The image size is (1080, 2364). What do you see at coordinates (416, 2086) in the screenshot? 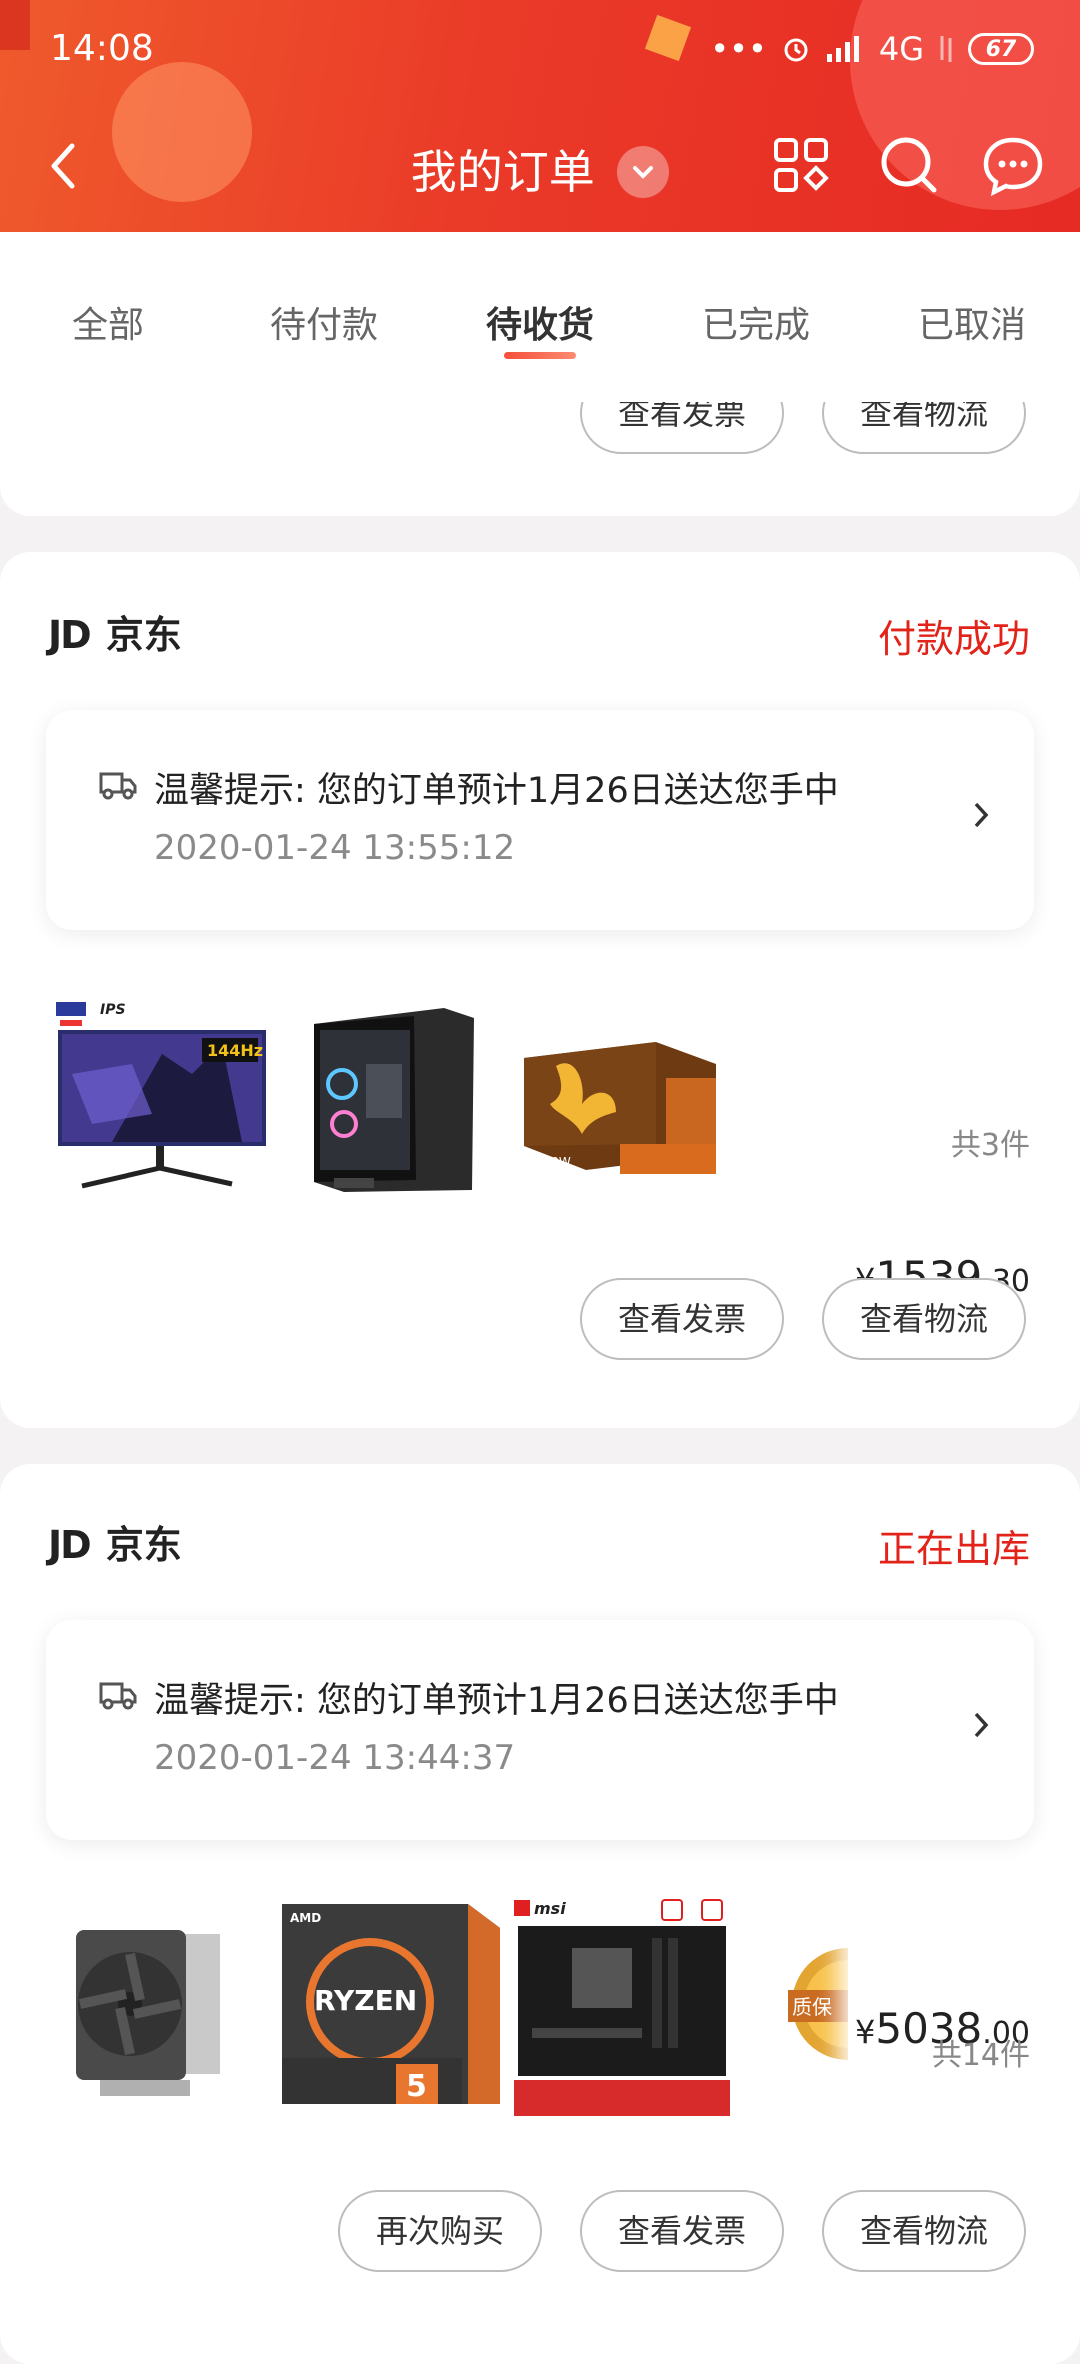
I see `ryzen-number: 5` at bounding box center [416, 2086].